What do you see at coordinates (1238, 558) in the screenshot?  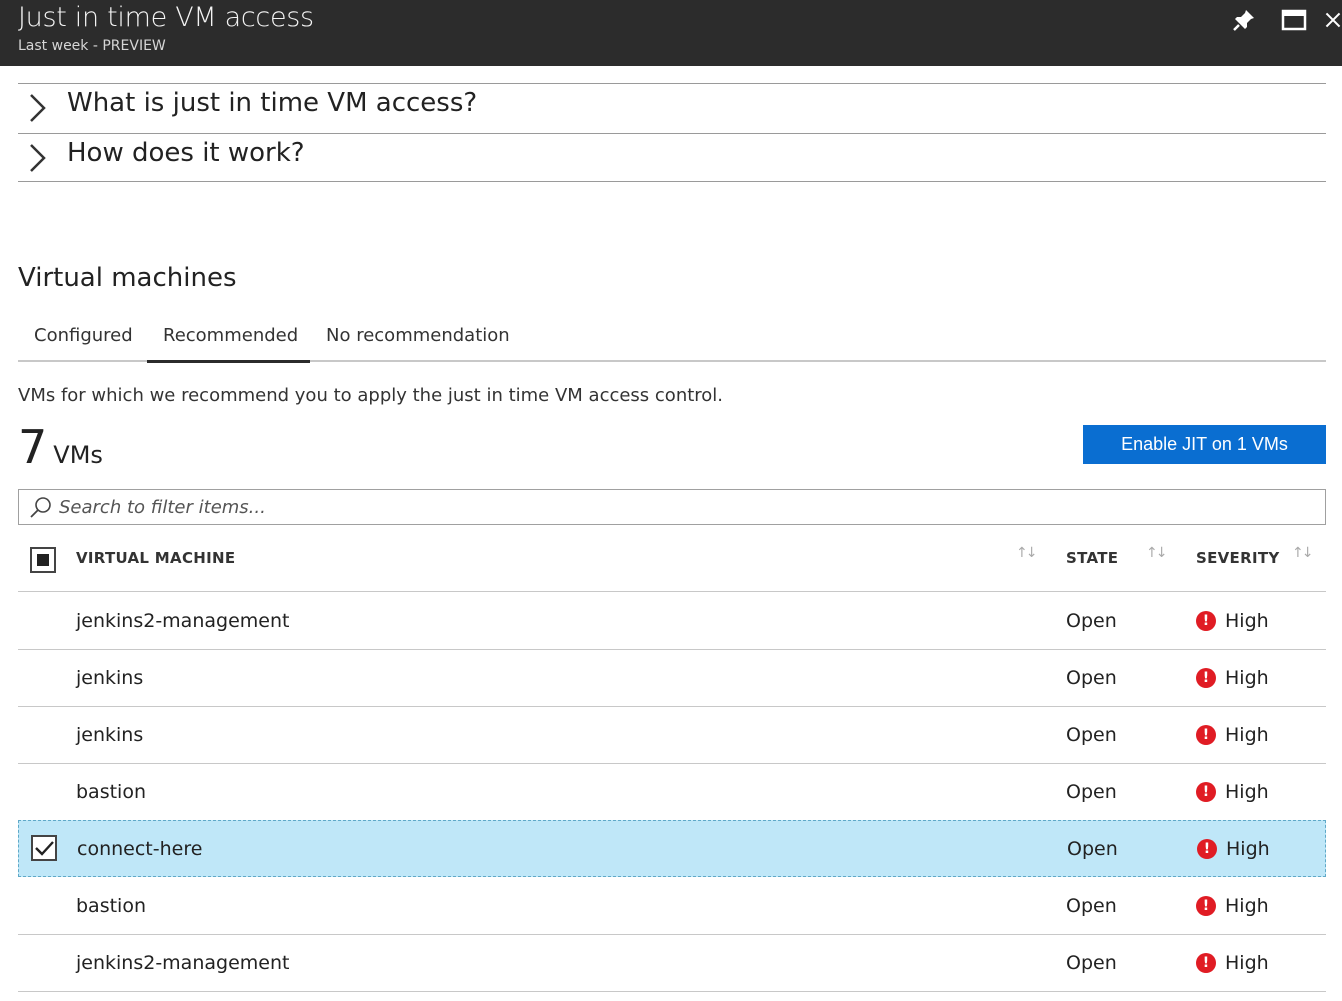 I see `column-header-severity: SEVERITY` at bounding box center [1238, 558].